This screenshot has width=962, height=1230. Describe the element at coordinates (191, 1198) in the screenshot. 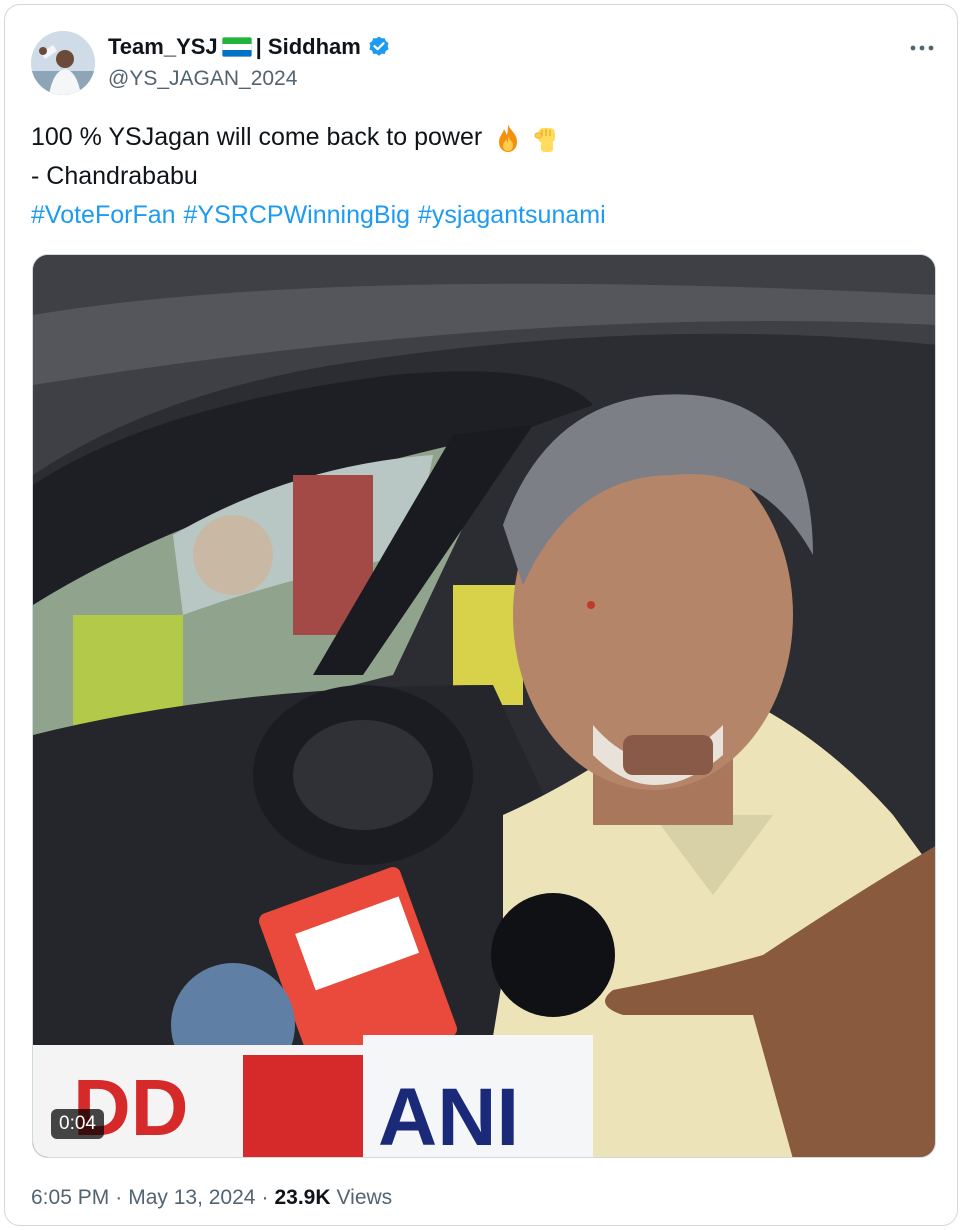

I see `tweet-date: May 13, 2024` at that location.